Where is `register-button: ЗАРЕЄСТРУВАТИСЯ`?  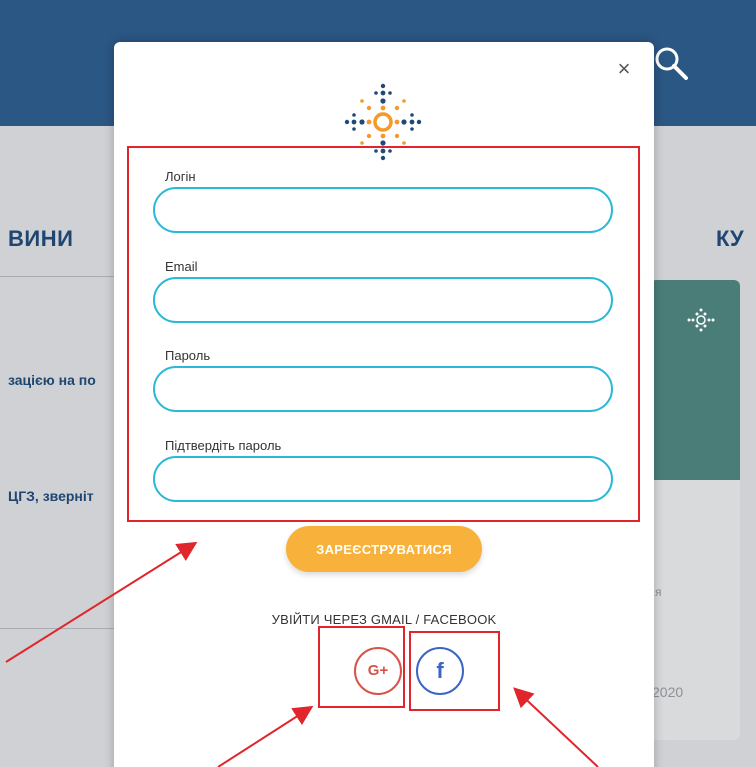
register-button: ЗАРЕЄСТРУВАТИСЯ is located at coordinates (384, 549).